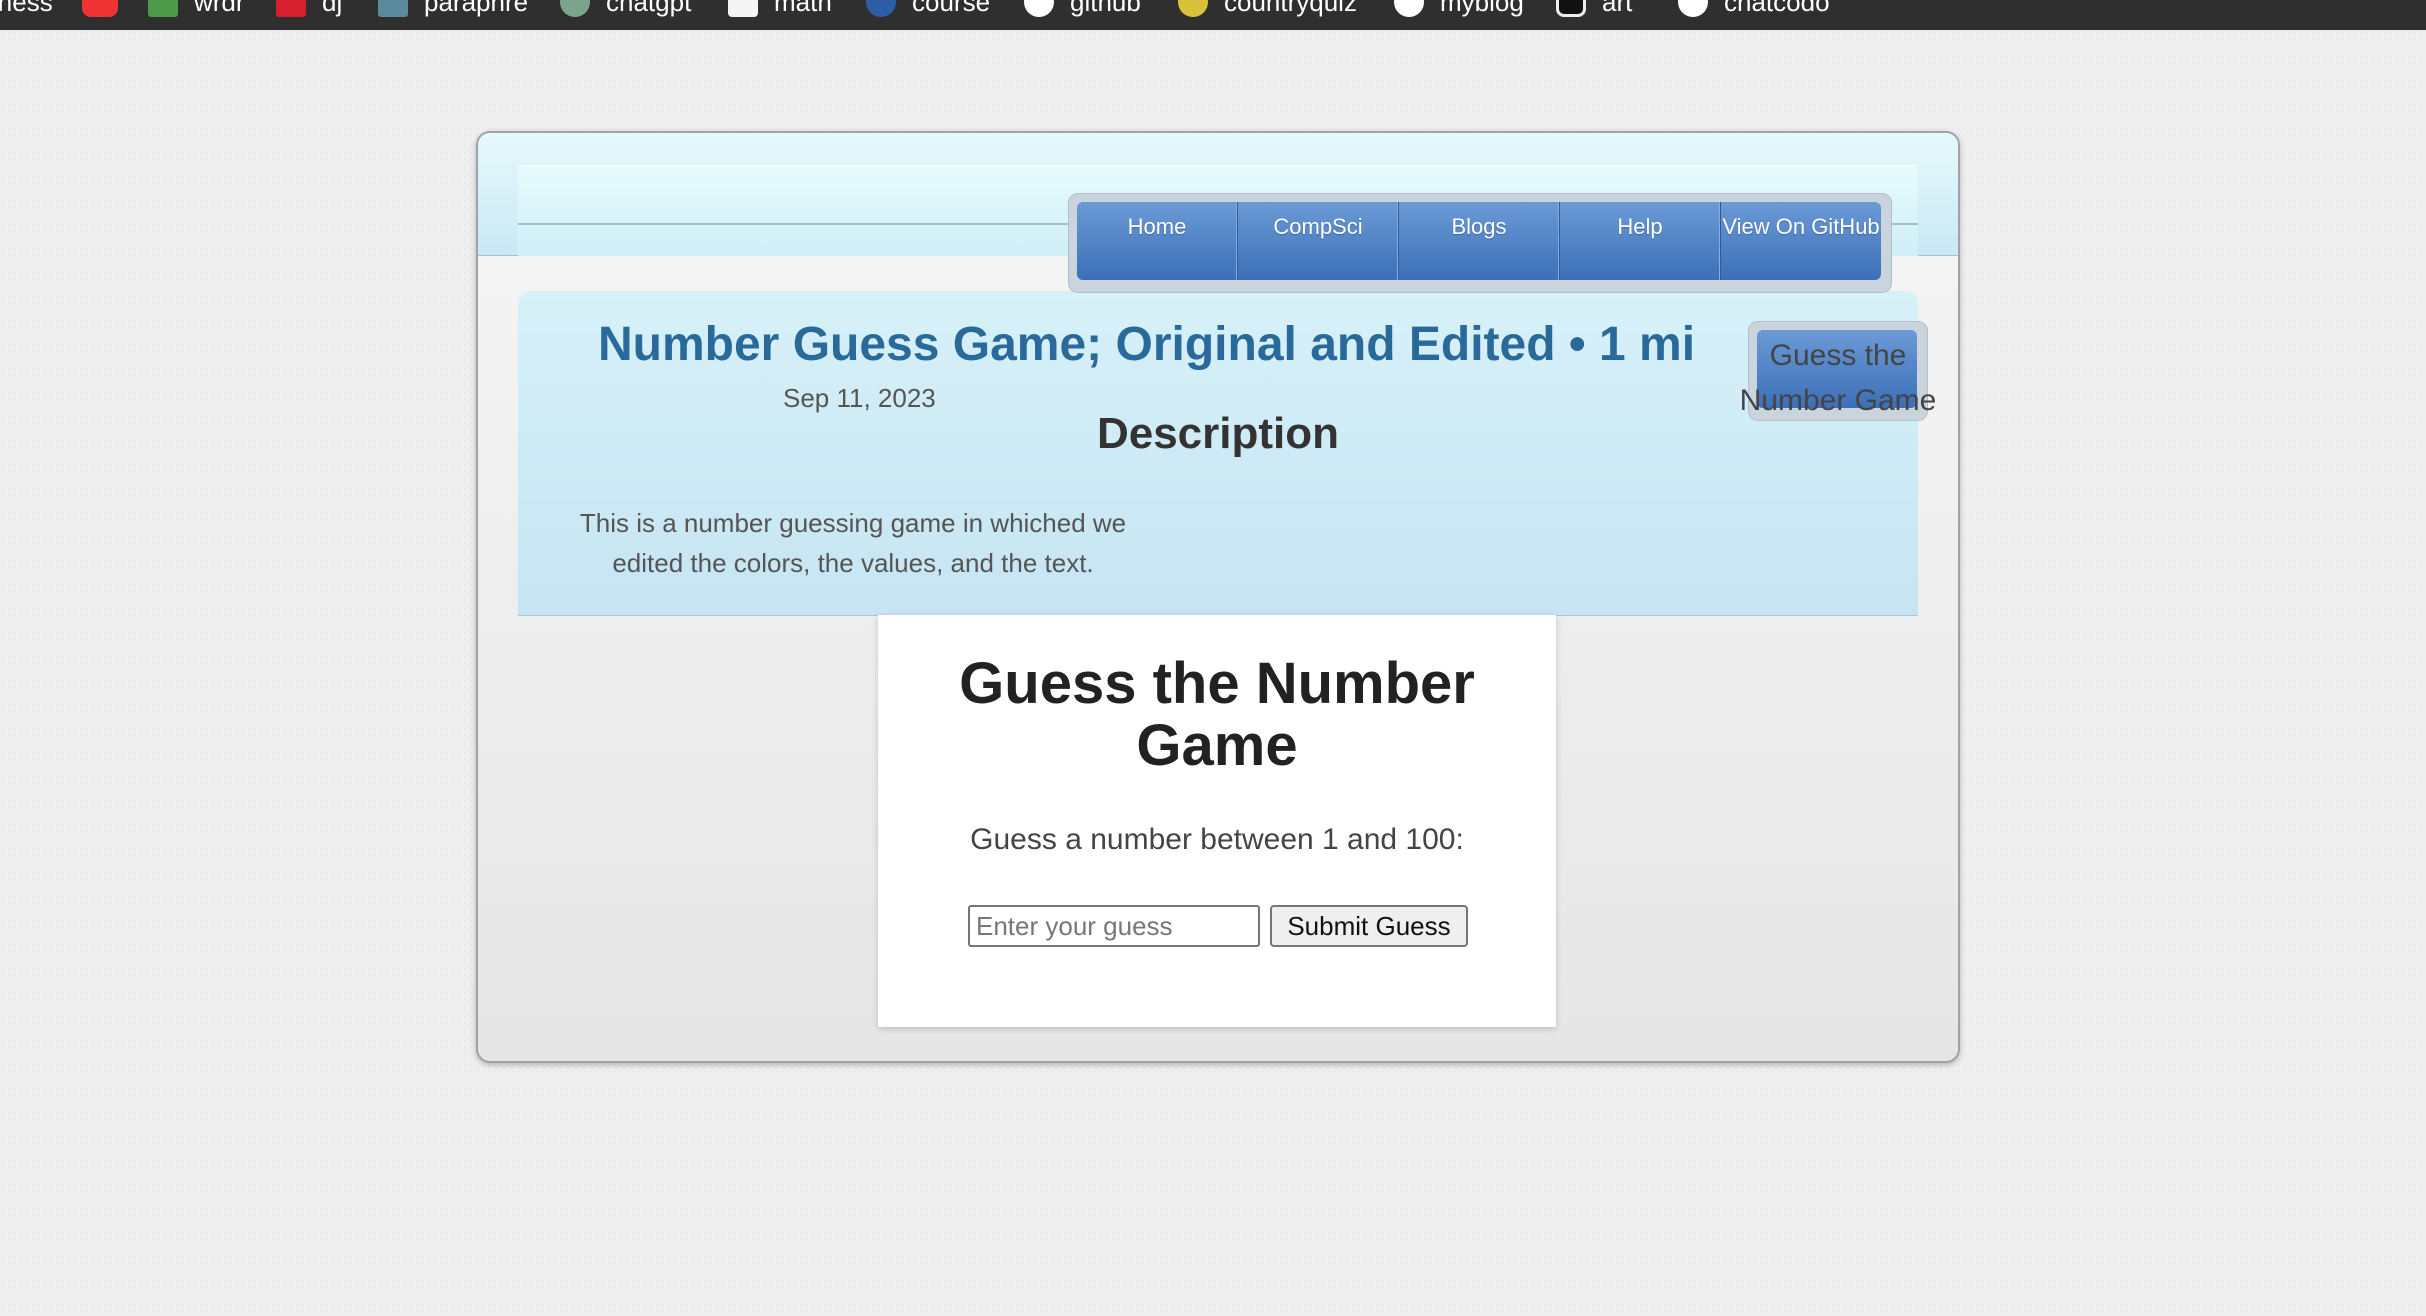  What do you see at coordinates (1369, 926) in the screenshot?
I see `submit-guess-button: Submit Guess` at bounding box center [1369, 926].